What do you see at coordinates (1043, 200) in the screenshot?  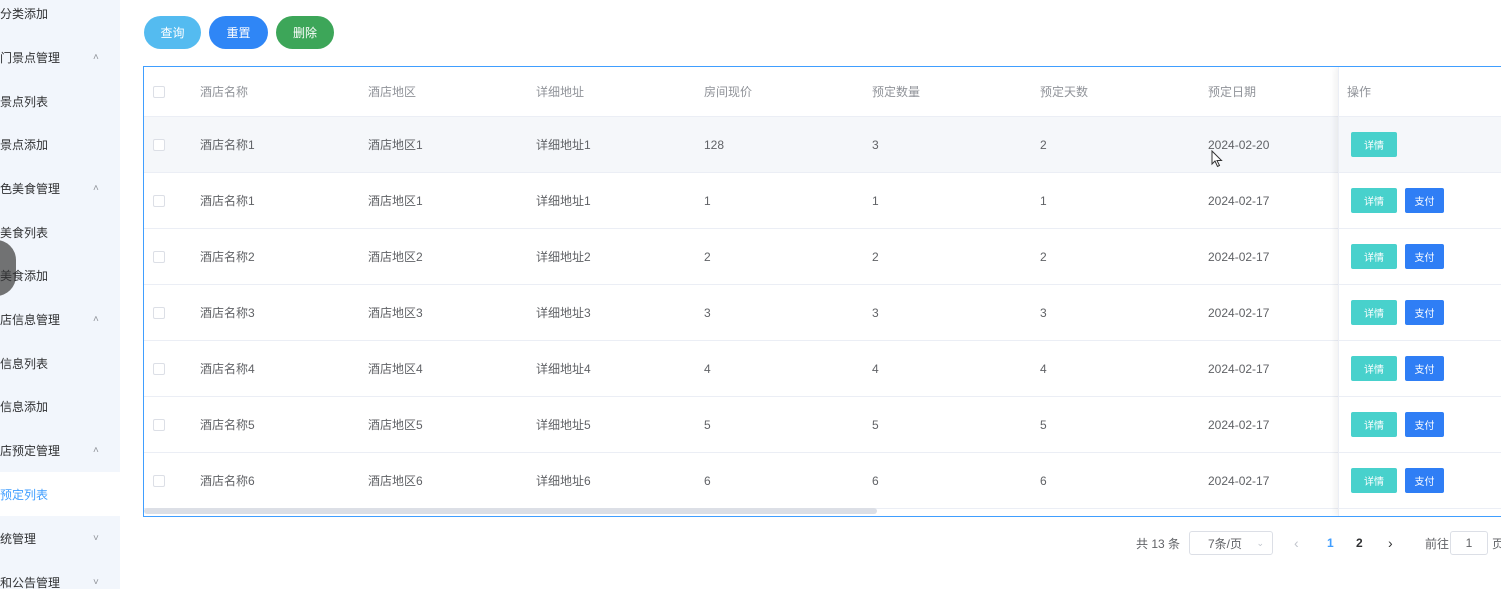 I see `cell-days: 1` at bounding box center [1043, 200].